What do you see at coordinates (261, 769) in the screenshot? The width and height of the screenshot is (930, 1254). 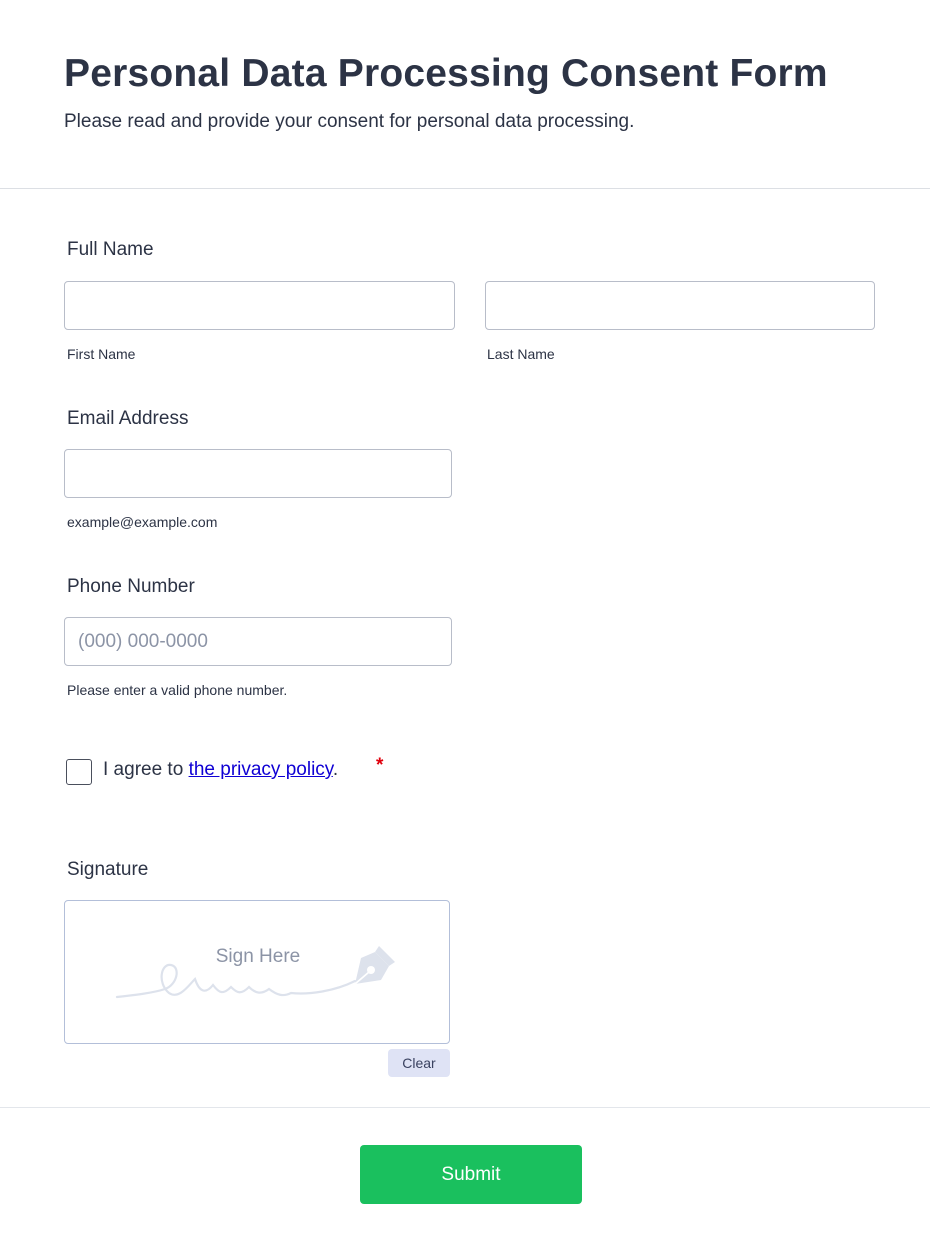 I see `privacy-policy-link: the privacy policy` at bounding box center [261, 769].